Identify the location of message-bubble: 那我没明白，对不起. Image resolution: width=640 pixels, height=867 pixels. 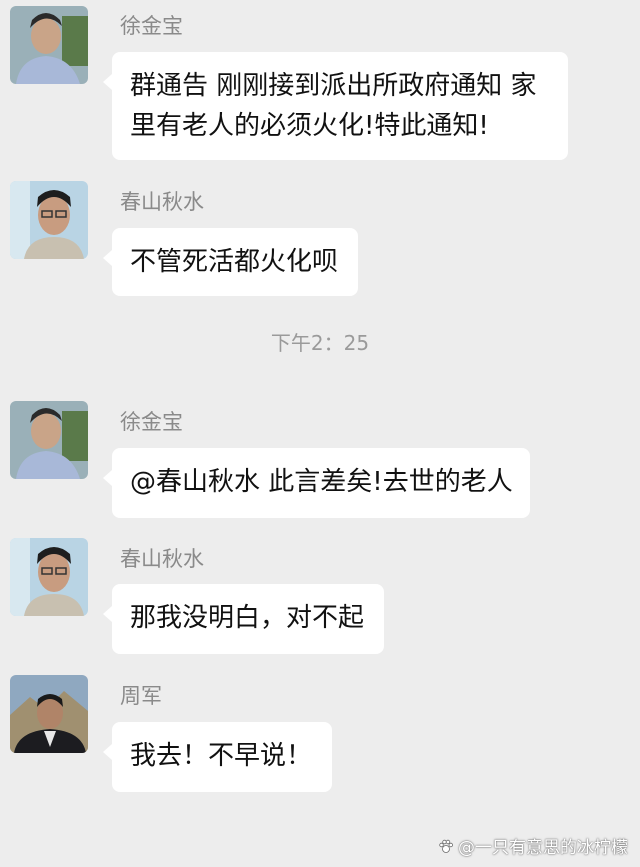
(243, 619).